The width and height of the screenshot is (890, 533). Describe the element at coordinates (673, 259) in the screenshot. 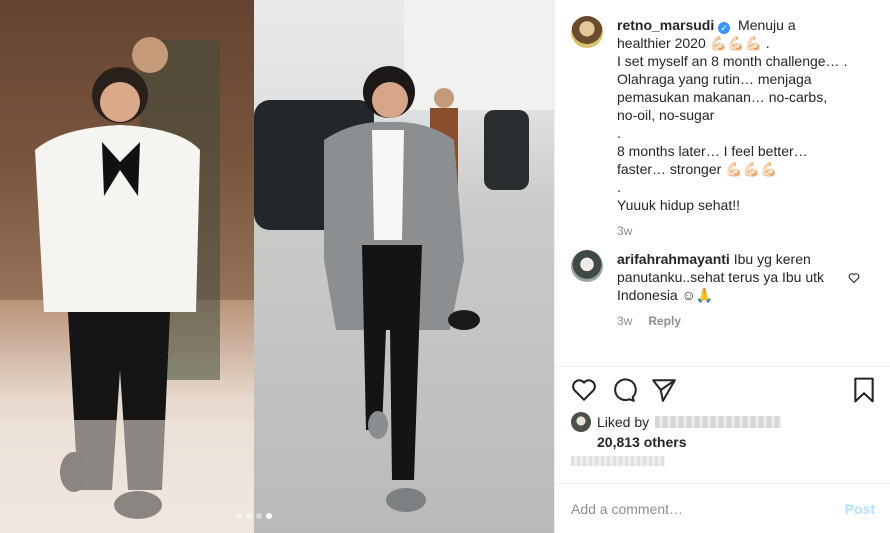

I see `comment-username: arifahrahmayanti` at that location.